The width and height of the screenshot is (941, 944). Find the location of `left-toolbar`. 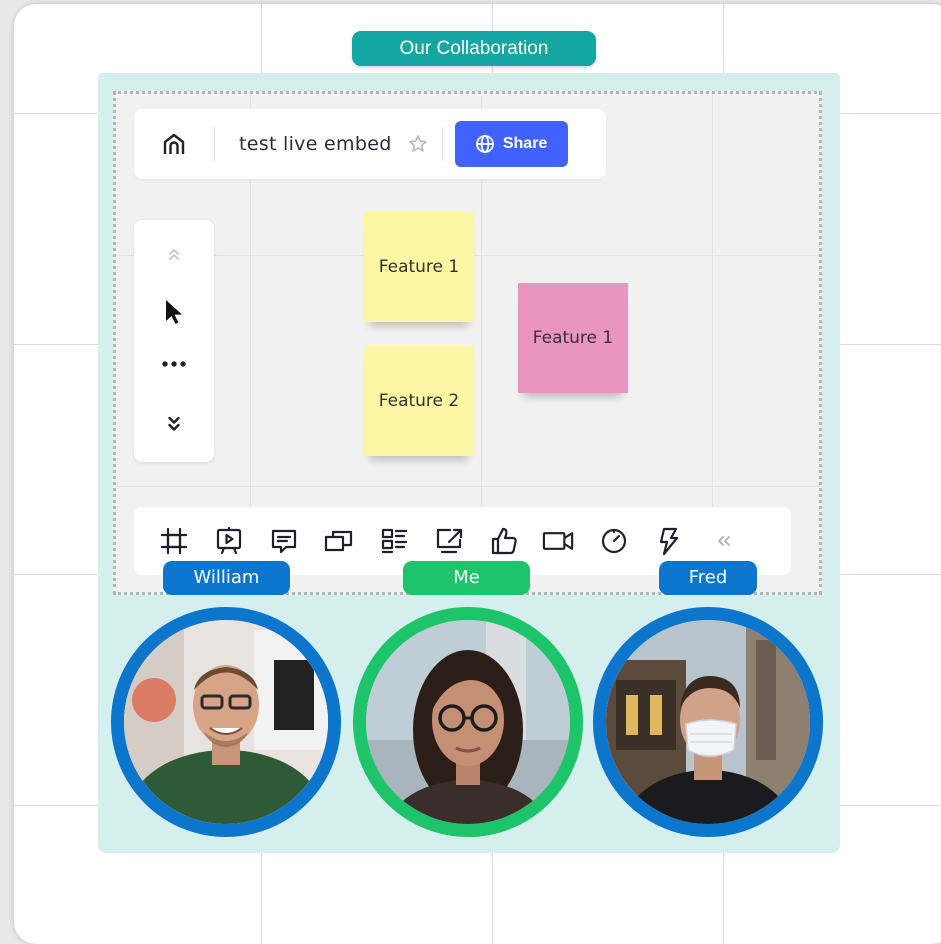

left-toolbar is located at coordinates (174, 341).